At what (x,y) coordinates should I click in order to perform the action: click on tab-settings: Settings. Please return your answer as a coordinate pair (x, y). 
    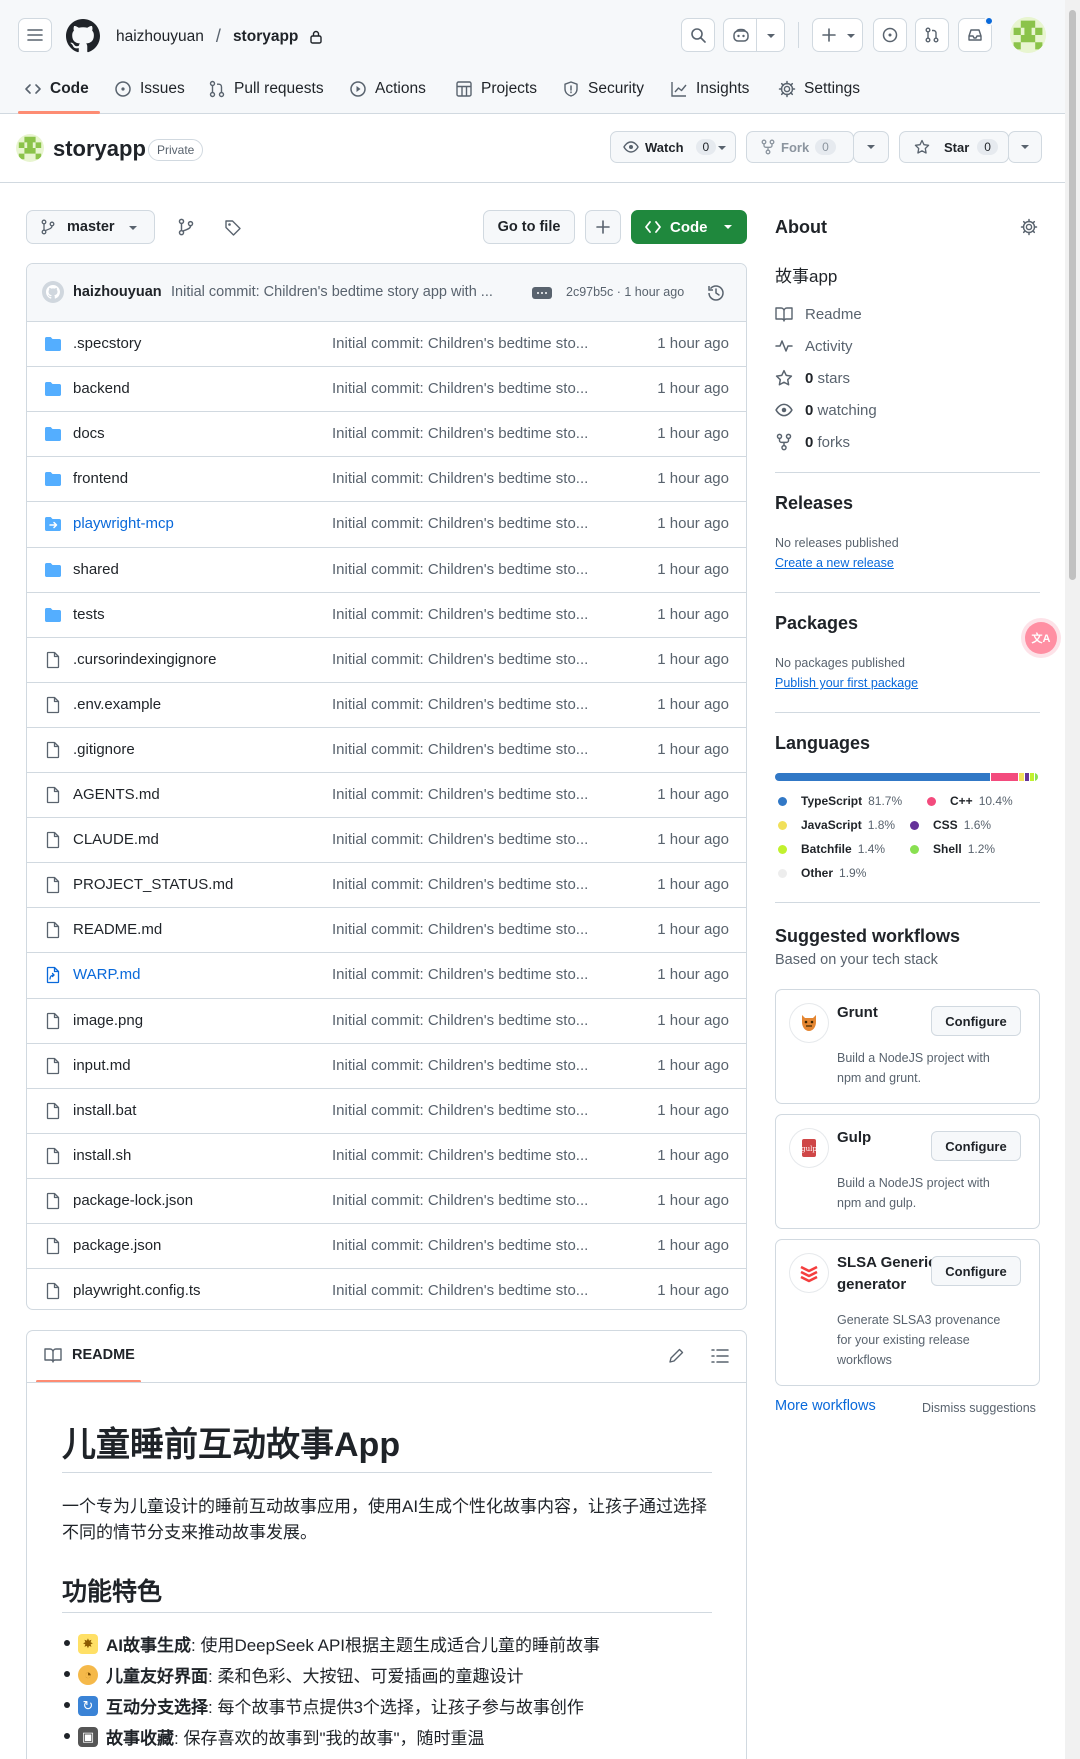
    Looking at the image, I should click on (819, 89).